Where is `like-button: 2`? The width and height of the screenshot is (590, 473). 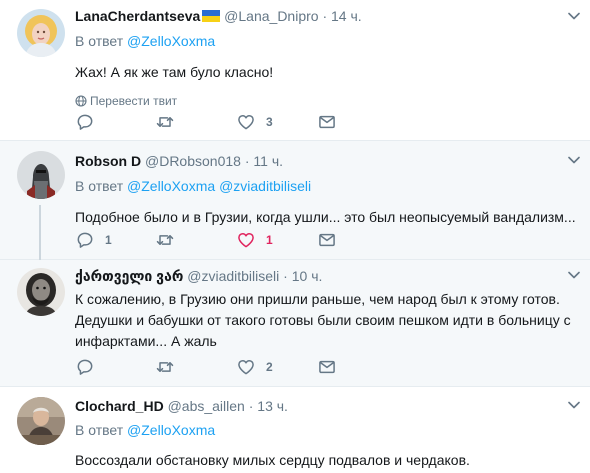 like-button: 2 is located at coordinates (254, 367).